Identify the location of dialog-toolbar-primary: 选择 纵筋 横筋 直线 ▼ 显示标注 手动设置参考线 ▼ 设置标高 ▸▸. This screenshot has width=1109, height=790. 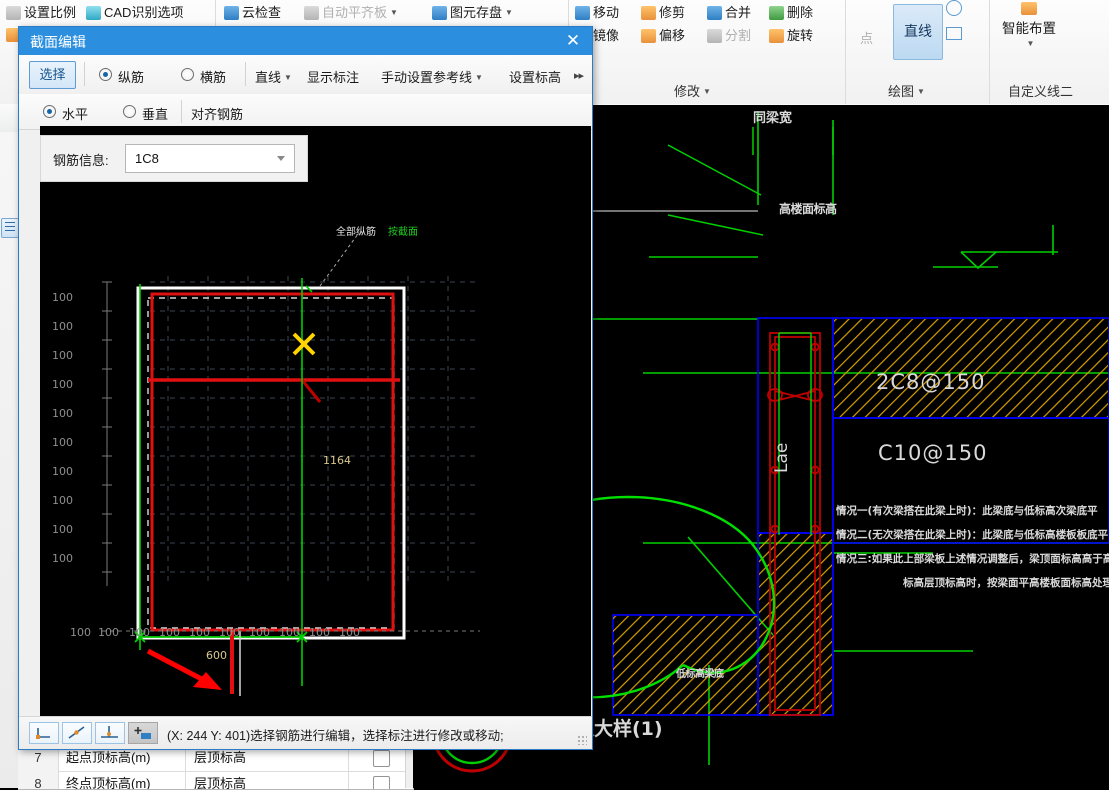
(305, 75).